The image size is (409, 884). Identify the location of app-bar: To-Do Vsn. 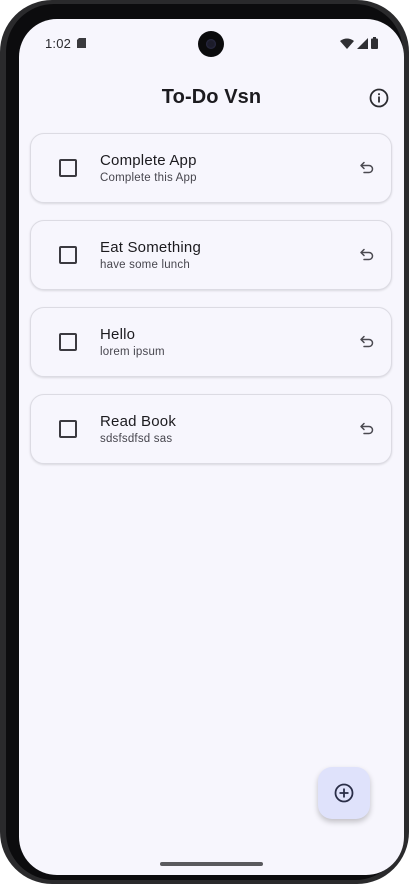
(211, 99).